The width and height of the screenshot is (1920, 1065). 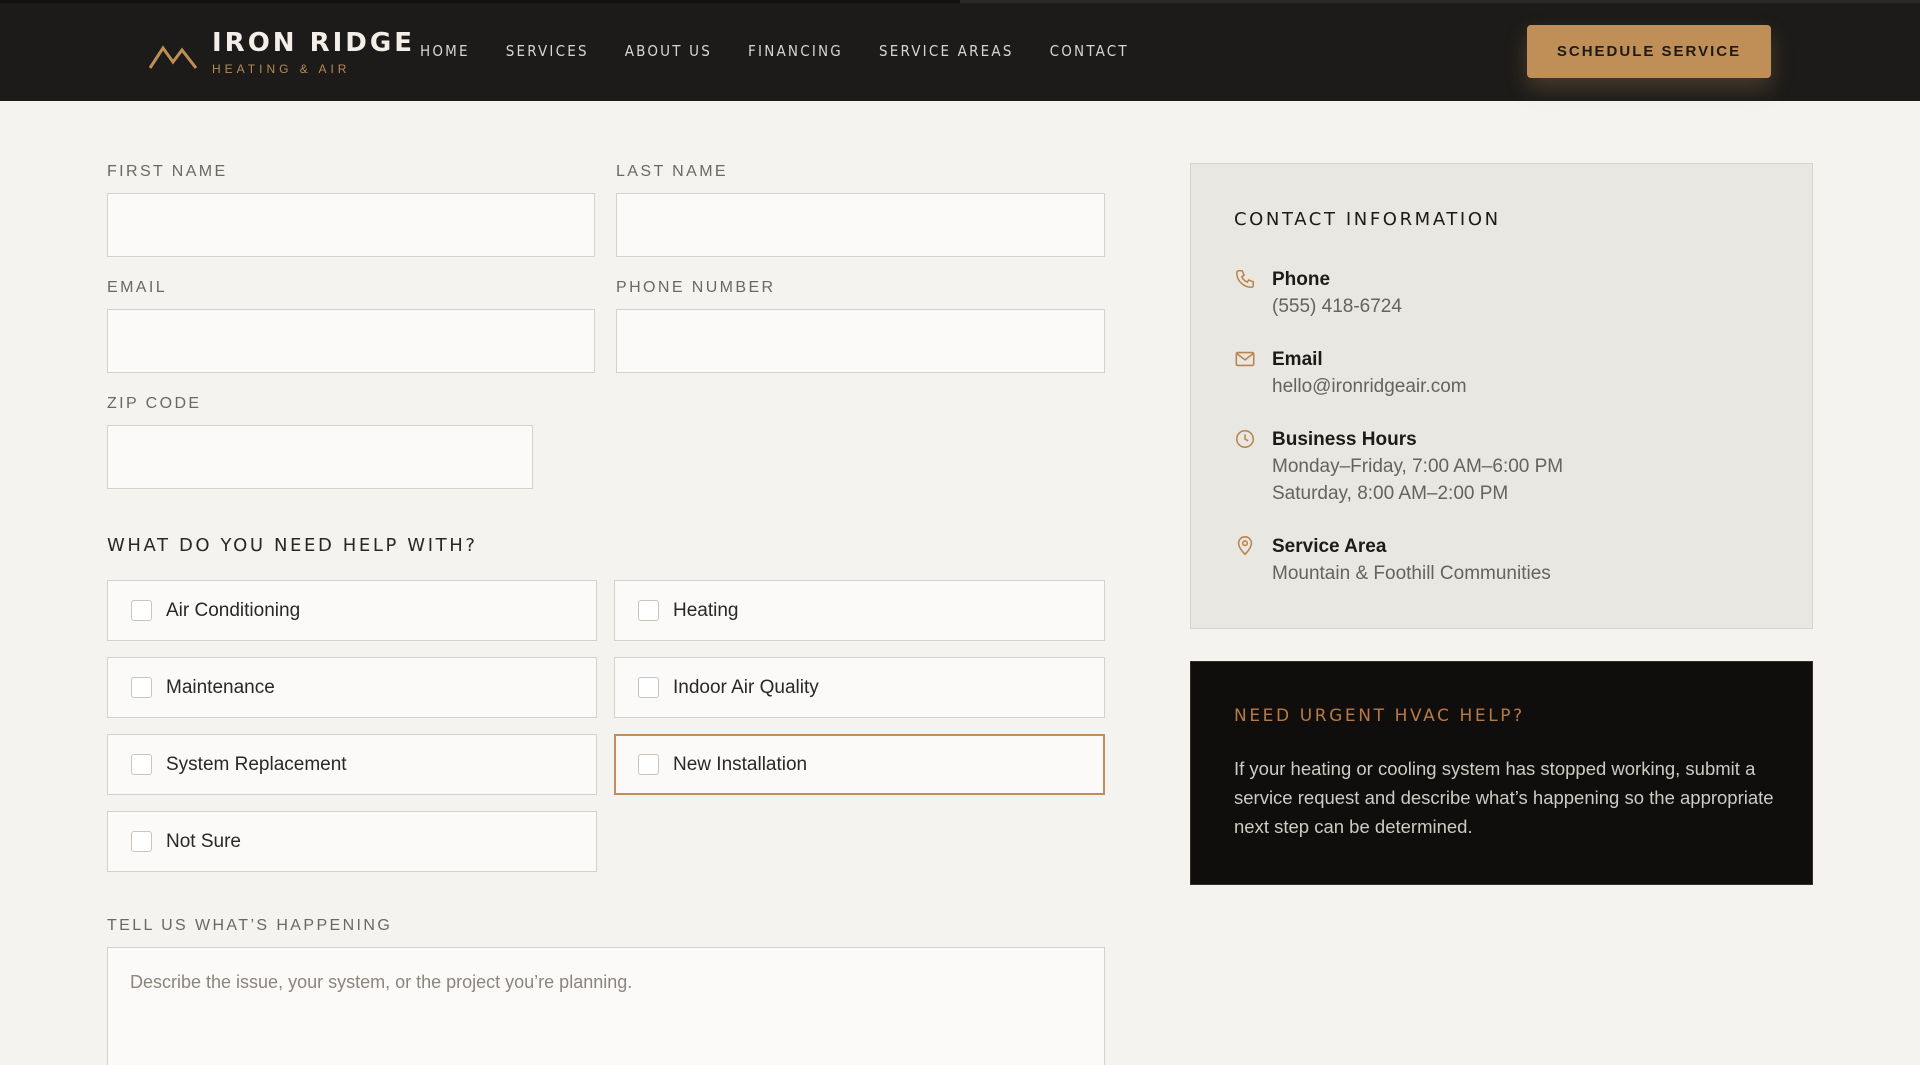 I want to click on nav-item-home: HOME, so click(x=445, y=51).